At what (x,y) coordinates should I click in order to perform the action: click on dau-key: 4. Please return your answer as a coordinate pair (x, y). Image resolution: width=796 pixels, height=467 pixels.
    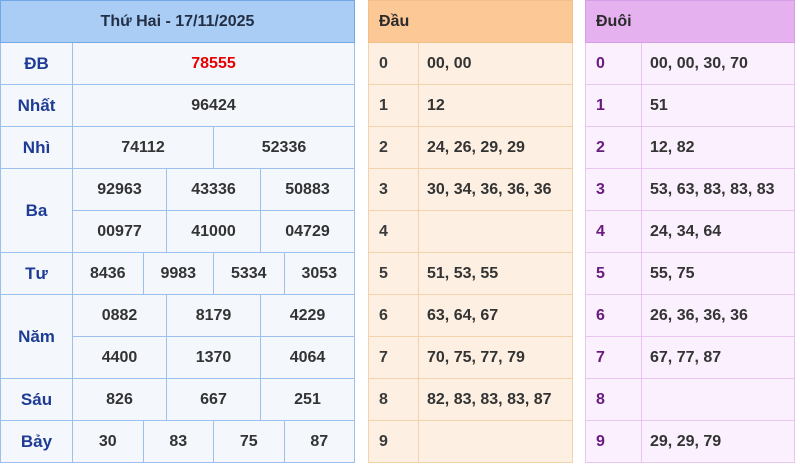
    Looking at the image, I should click on (393, 231).